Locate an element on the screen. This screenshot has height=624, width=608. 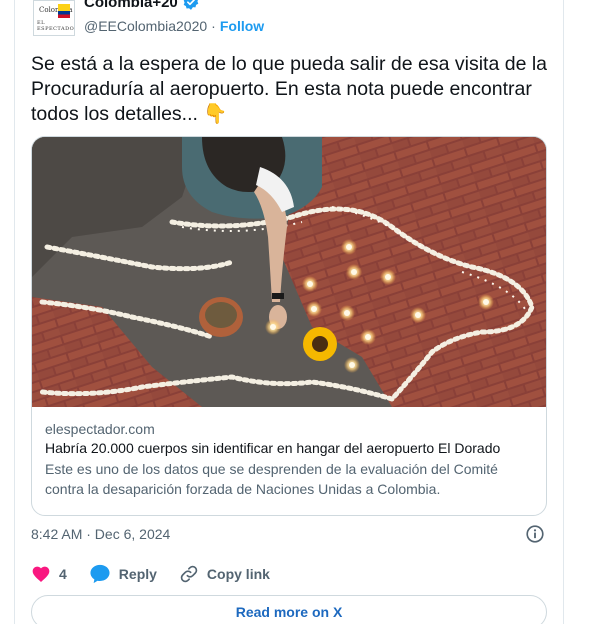
verified-badge-icon is located at coordinates (191, 5).